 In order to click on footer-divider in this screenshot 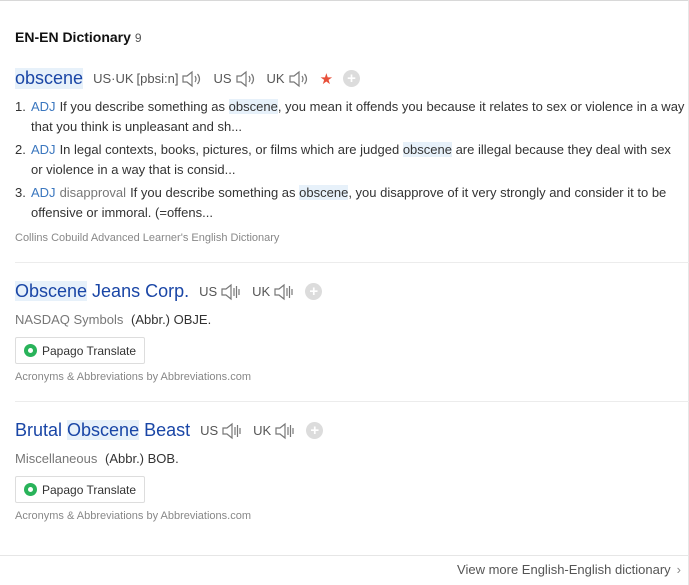, I will do `click(344, 555)`.